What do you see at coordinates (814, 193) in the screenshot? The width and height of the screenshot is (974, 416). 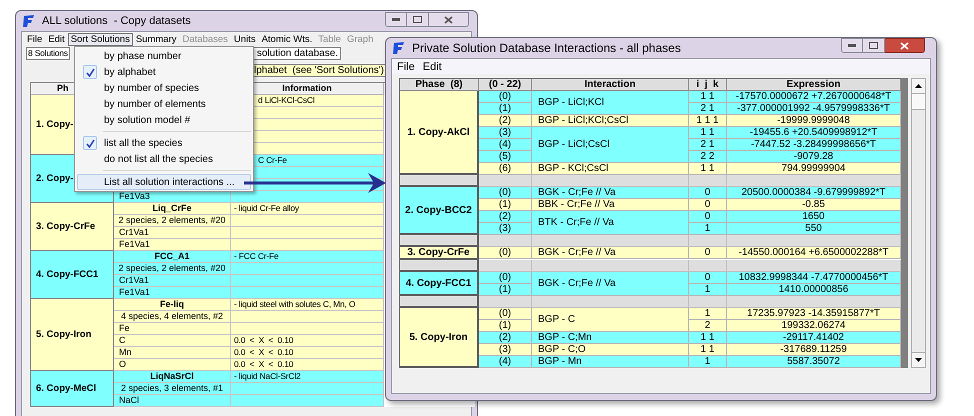 I see `expression-cell: 20500.0000384 -9.679999892*T` at bounding box center [814, 193].